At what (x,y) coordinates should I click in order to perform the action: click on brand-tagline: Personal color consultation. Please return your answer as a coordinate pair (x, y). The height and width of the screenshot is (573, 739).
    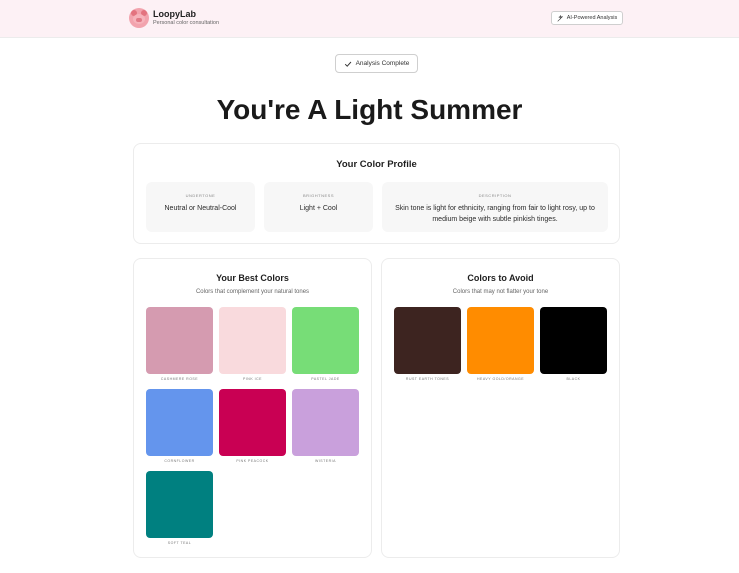
    Looking at the image, I should click on (186, 23).